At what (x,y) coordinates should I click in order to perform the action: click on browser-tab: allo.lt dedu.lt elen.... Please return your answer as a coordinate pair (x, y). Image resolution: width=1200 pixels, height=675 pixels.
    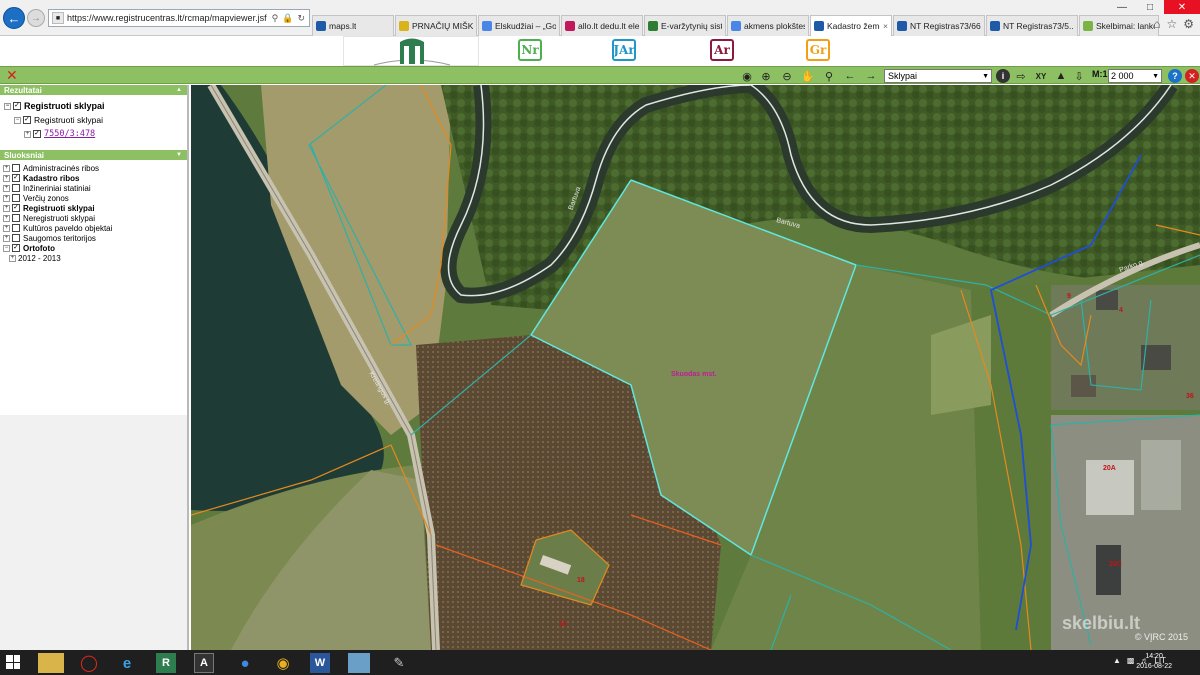
    Looking at the image, I should click on (602, 25).